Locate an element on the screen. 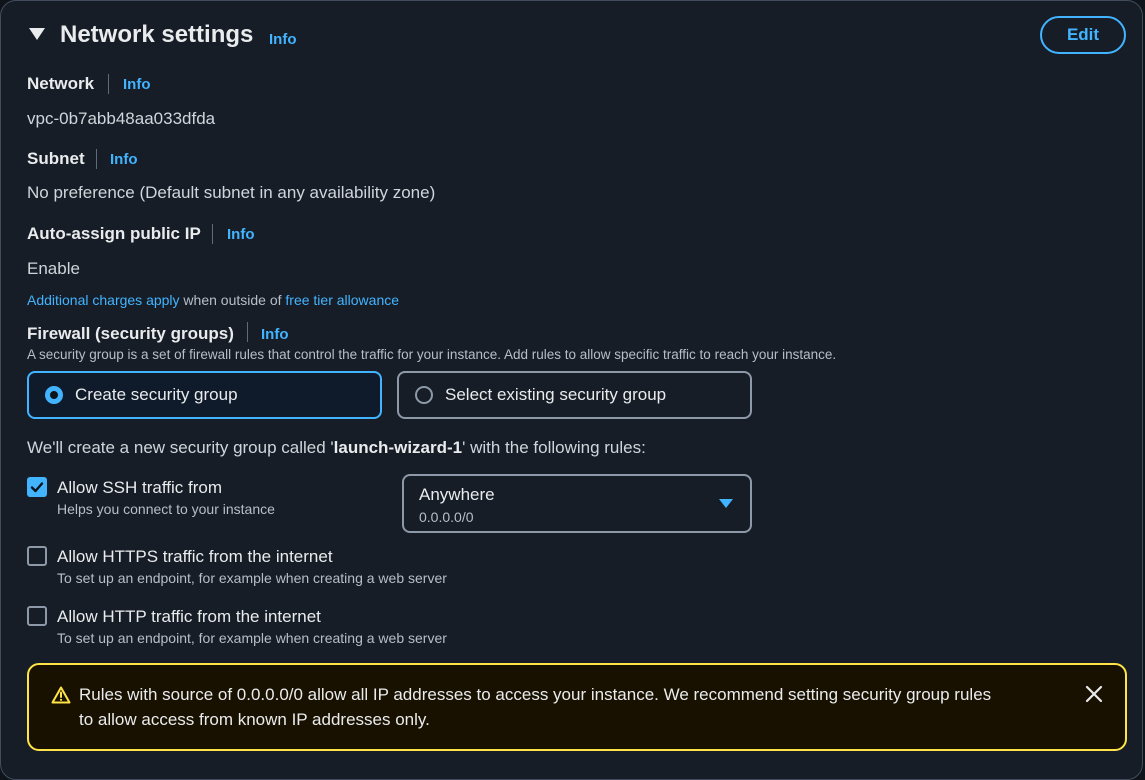 Image resolution: width=1145 pixels, height=780 pixels. checkmark-icon is located at coordinates (37, 487).